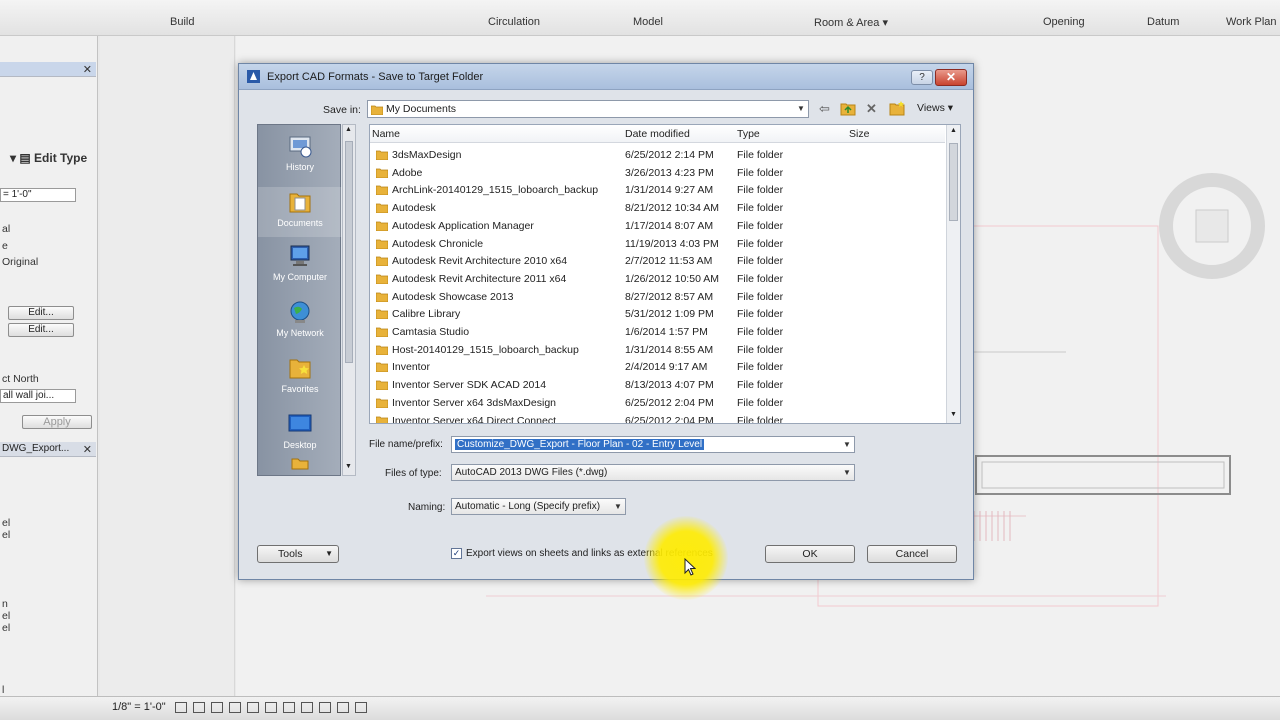  What do you see at coordinates (951, 77) in the screenshot?
I see `close-button: ✕` at bounding box center [951, 77].